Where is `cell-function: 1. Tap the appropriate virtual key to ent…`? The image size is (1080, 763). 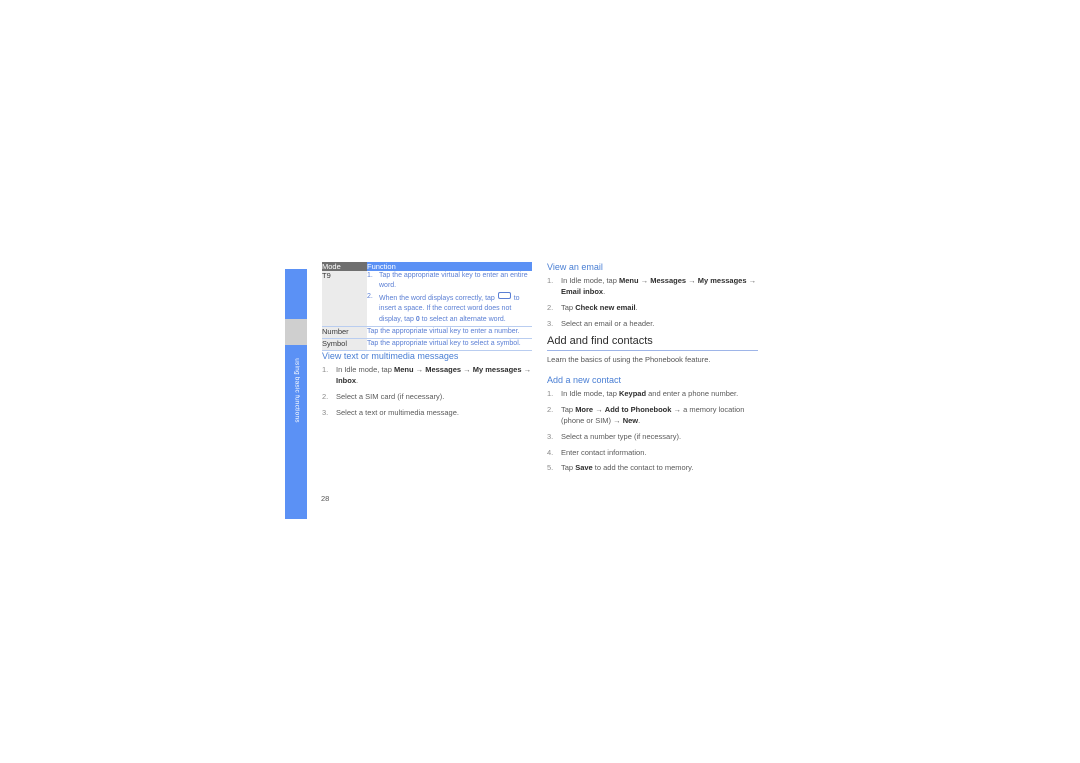 cell-function: 1. Tap the appropriate virtual key to ent… is located at coordinates (449, 299).